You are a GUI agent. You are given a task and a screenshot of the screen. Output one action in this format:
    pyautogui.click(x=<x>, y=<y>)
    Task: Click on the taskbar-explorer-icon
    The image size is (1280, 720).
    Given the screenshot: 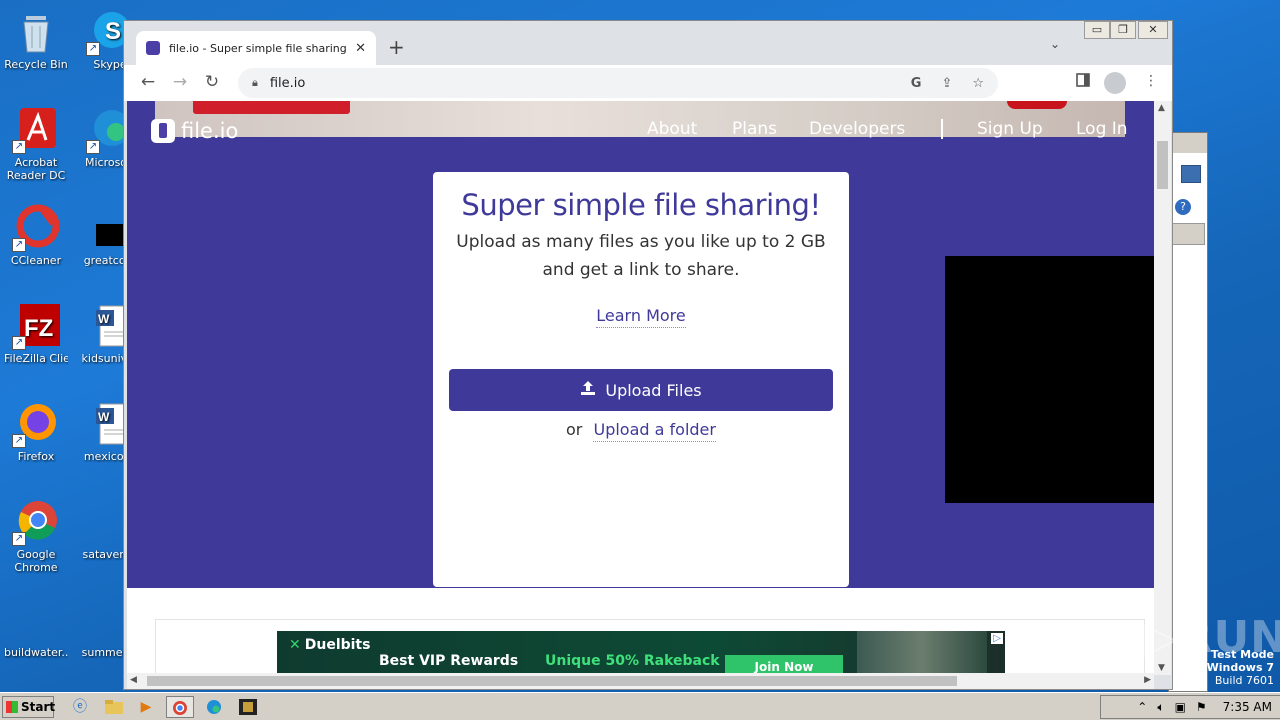 What is the action you would take?
    pyautogui.click(x=114, y=707)
    